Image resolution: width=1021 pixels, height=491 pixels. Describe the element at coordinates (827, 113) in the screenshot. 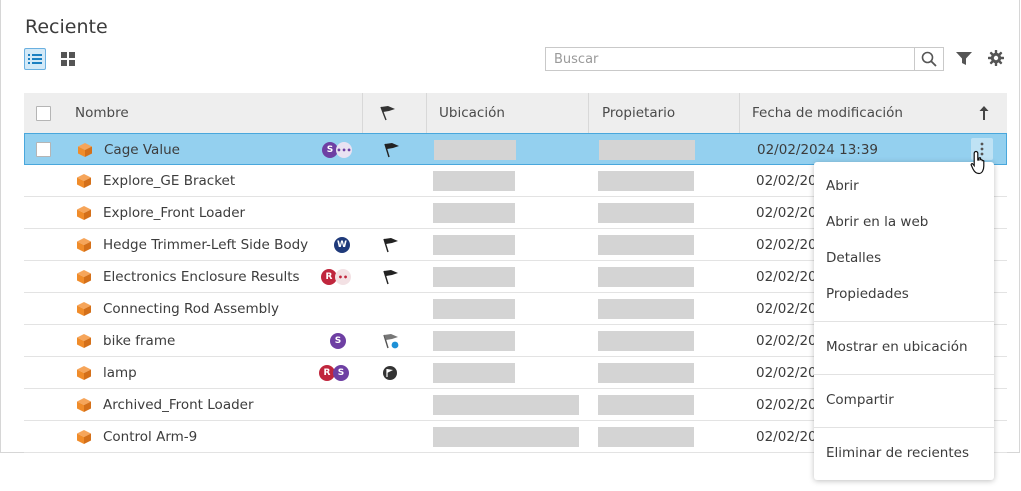

I see `column-header-modified: Fecha de modificación` at that location.